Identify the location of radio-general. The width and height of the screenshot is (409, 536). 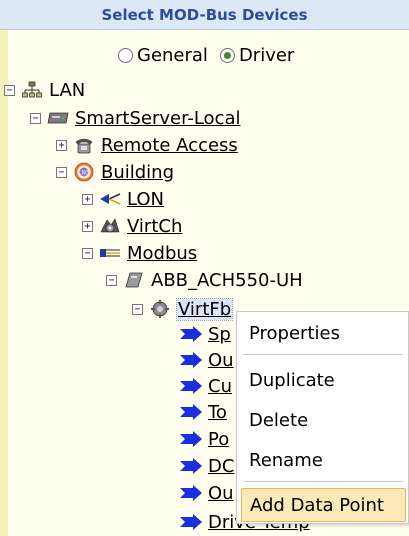
(125, 55).